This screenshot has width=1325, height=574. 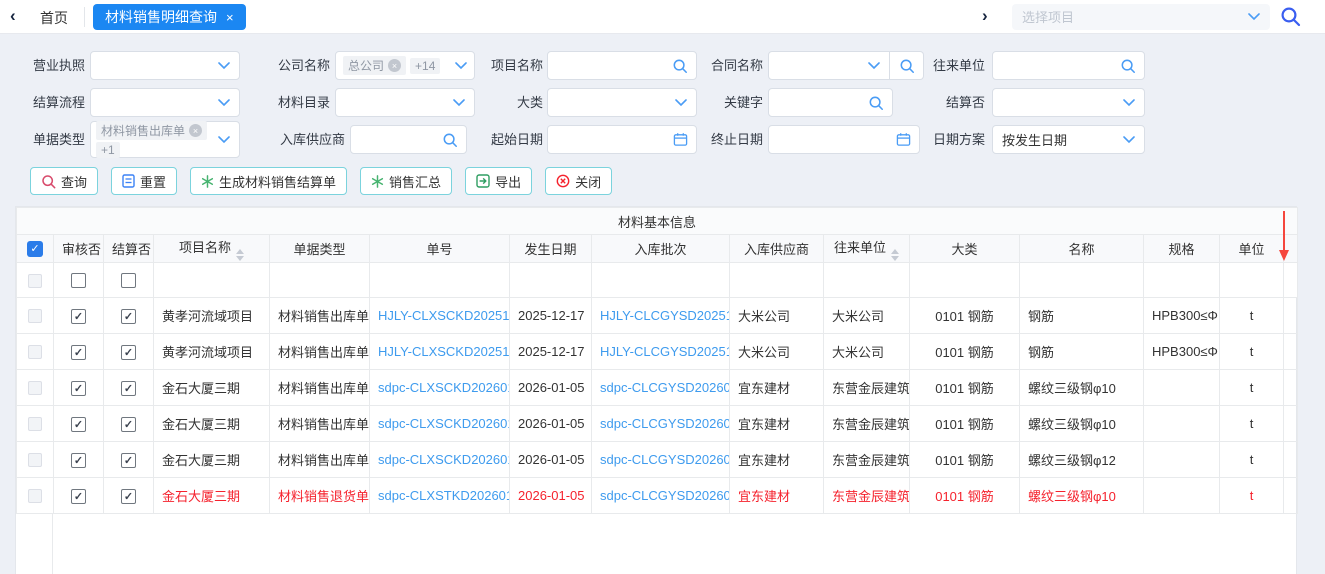 What do you see at coordinates (269, 181) in the screenshot?
I see `generate-settlement-button: 生成材料销售结算单` at bounding box center [269, 181].